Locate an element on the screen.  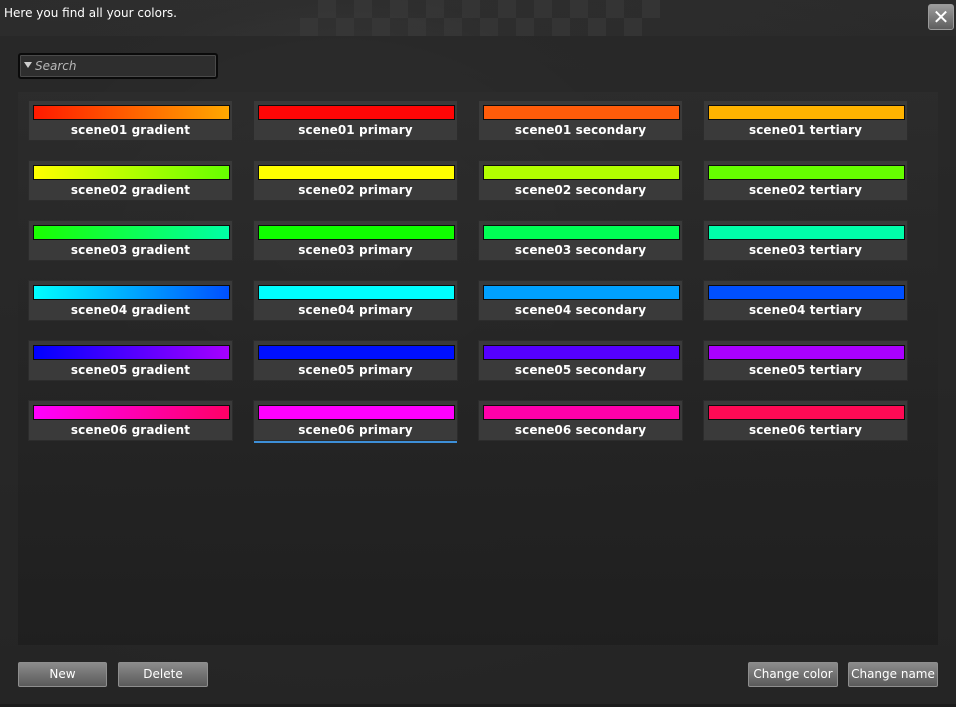
color-swatch-item: scene04 secondary is located at coordinates (580, 300).